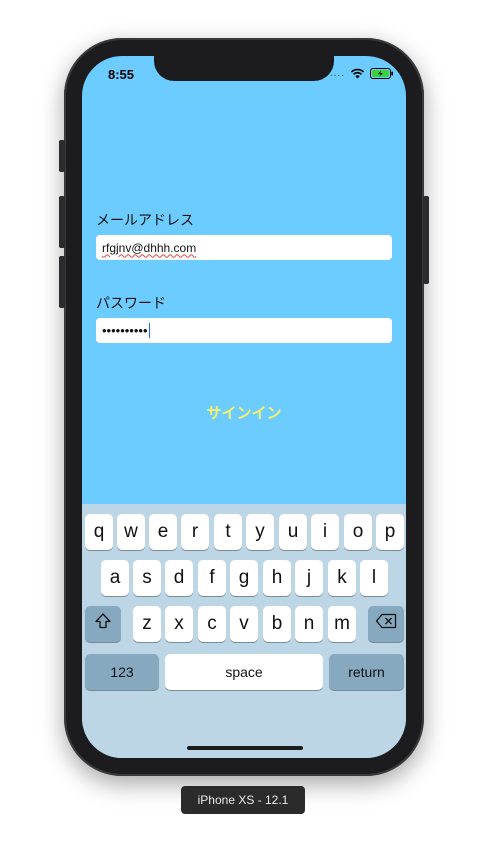  What do you see at coordinates (244, 68) in the screenshot?
I see `notch` at bounding box center [244, 68].